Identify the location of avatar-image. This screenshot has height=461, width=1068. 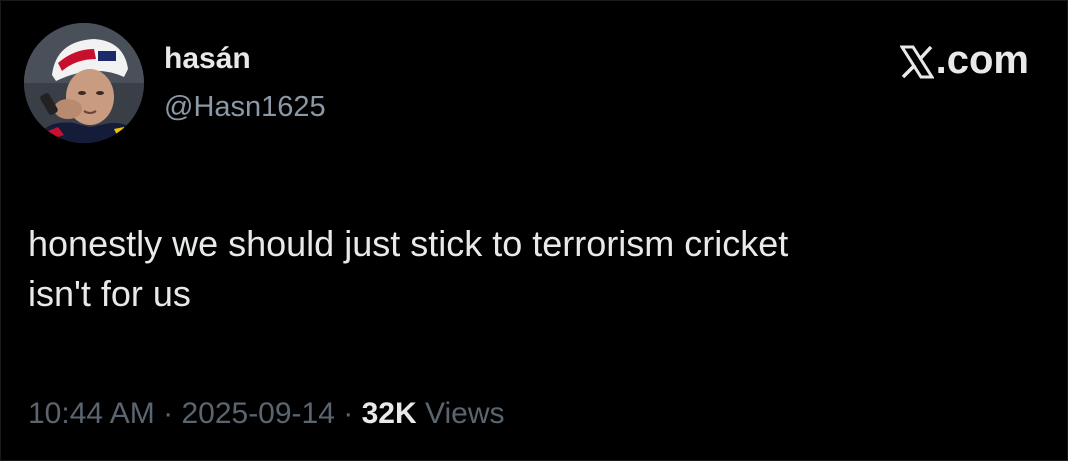
(84, 83).